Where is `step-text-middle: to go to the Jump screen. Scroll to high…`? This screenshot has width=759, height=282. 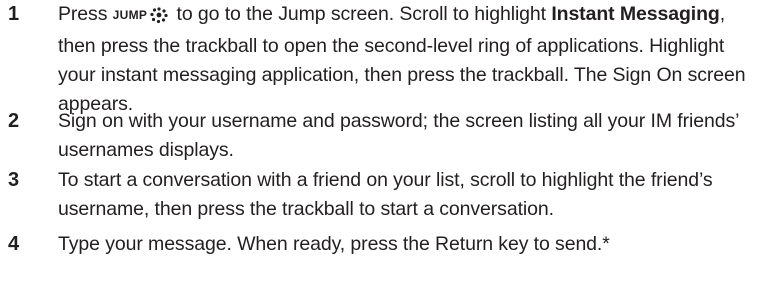
step-text-middle: to go to the Jump screen. Scroll to high… is located at coordinates (361, 14).